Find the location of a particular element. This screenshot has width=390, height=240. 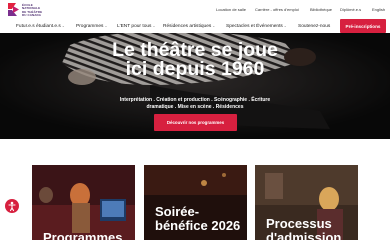

nav-label: Résidences artistiques is located at coordinates (187, 26).